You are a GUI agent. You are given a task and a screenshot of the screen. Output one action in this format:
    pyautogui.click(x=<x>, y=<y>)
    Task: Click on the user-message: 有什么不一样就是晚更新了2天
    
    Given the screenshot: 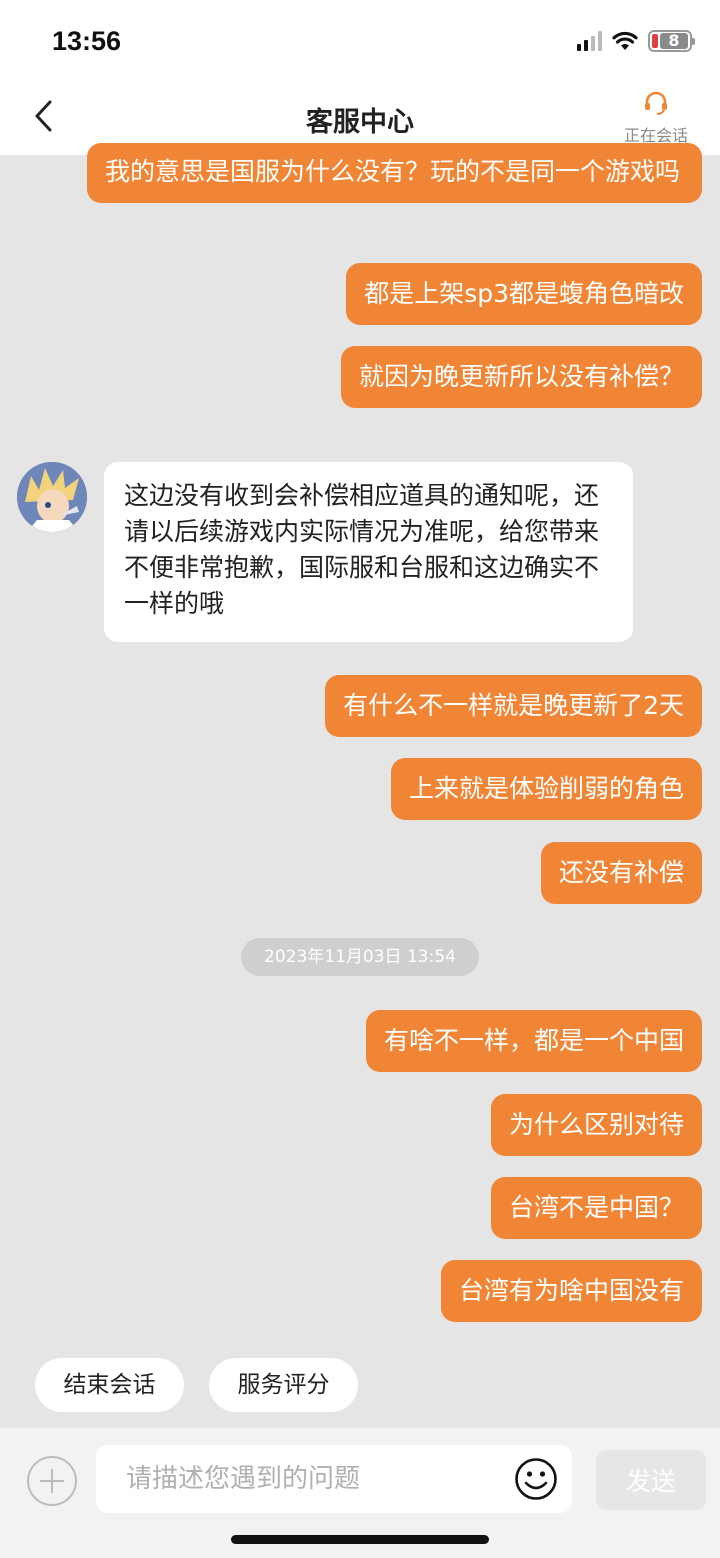 What is the action you would take?
    pyautogui.click(x=513, y=706)
    